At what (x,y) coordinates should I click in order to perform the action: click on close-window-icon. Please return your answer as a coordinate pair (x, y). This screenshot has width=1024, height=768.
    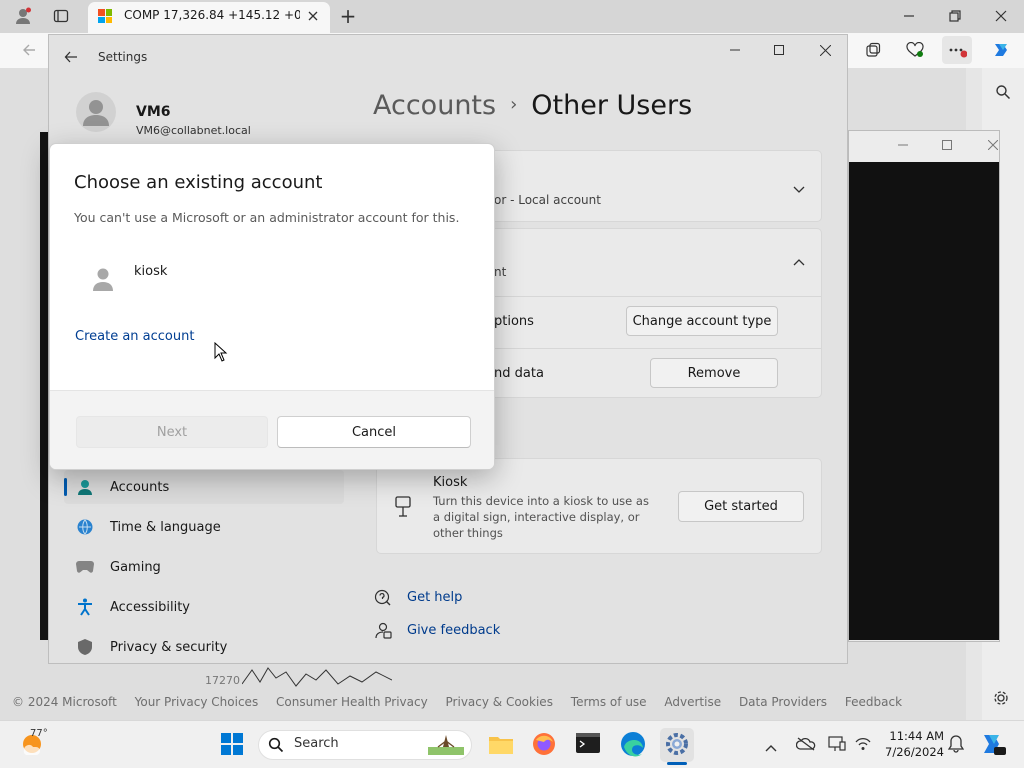
    Looking at the image, I should click on (1001, 16).